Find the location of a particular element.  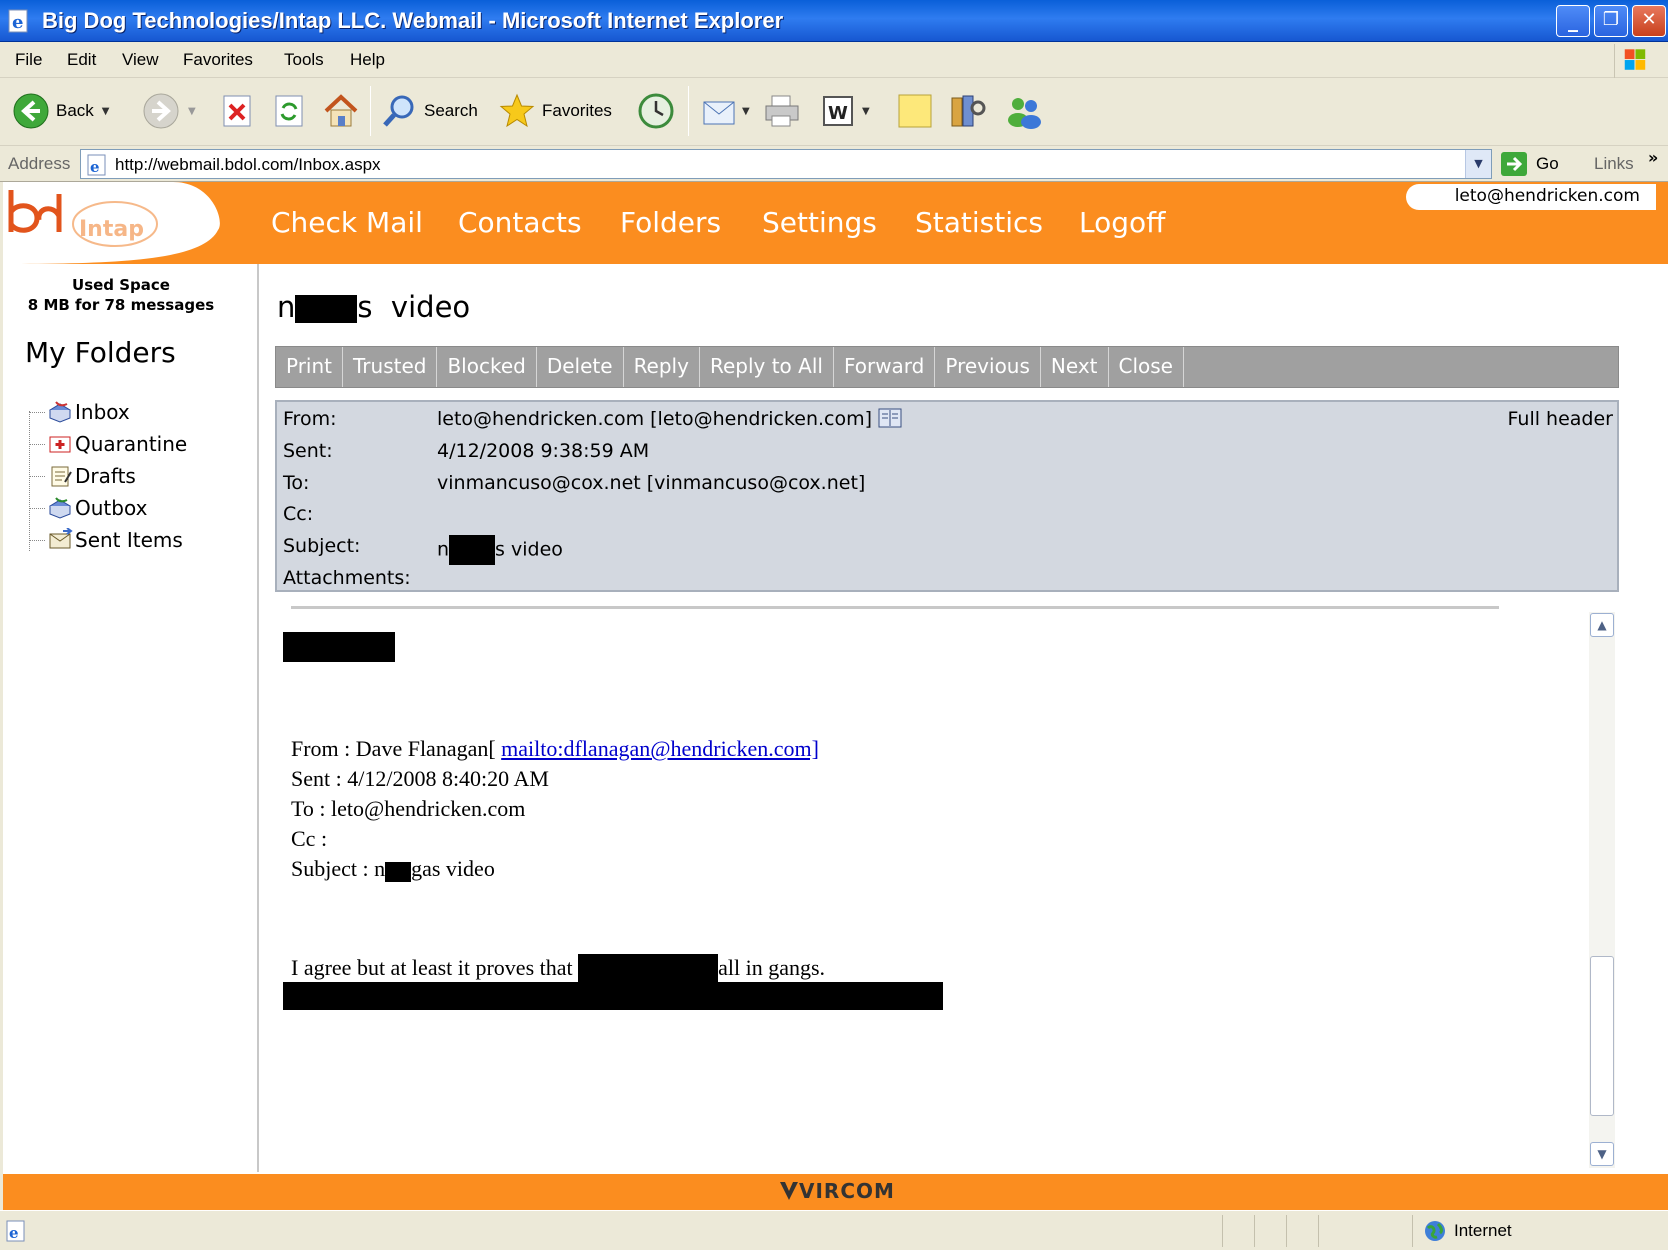

edit-with-word-button: W ▼ is located at coordinates (846, 111).